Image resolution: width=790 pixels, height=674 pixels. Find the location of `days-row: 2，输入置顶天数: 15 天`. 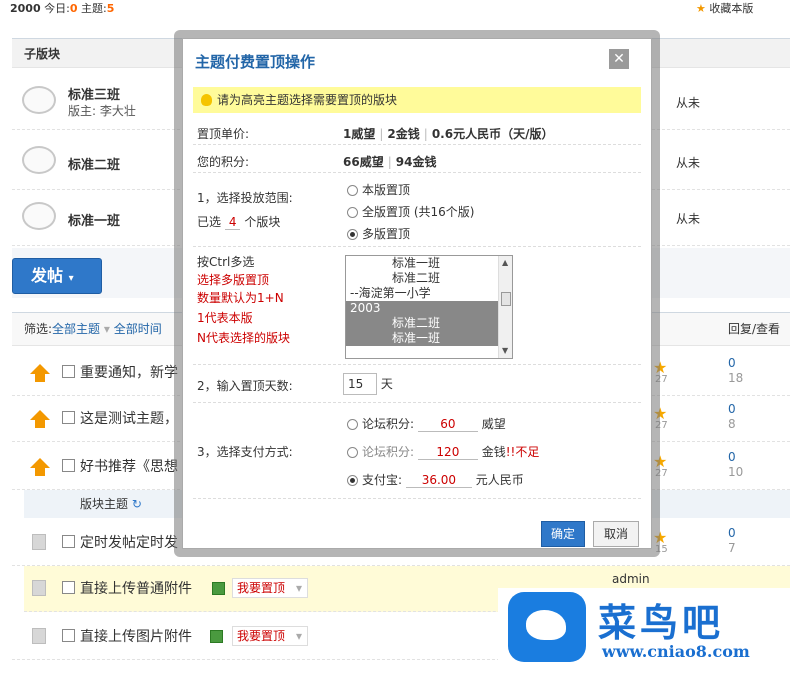

days-row: 2，输入置顶天数: 15 天 is located at coordinates (417, 385).